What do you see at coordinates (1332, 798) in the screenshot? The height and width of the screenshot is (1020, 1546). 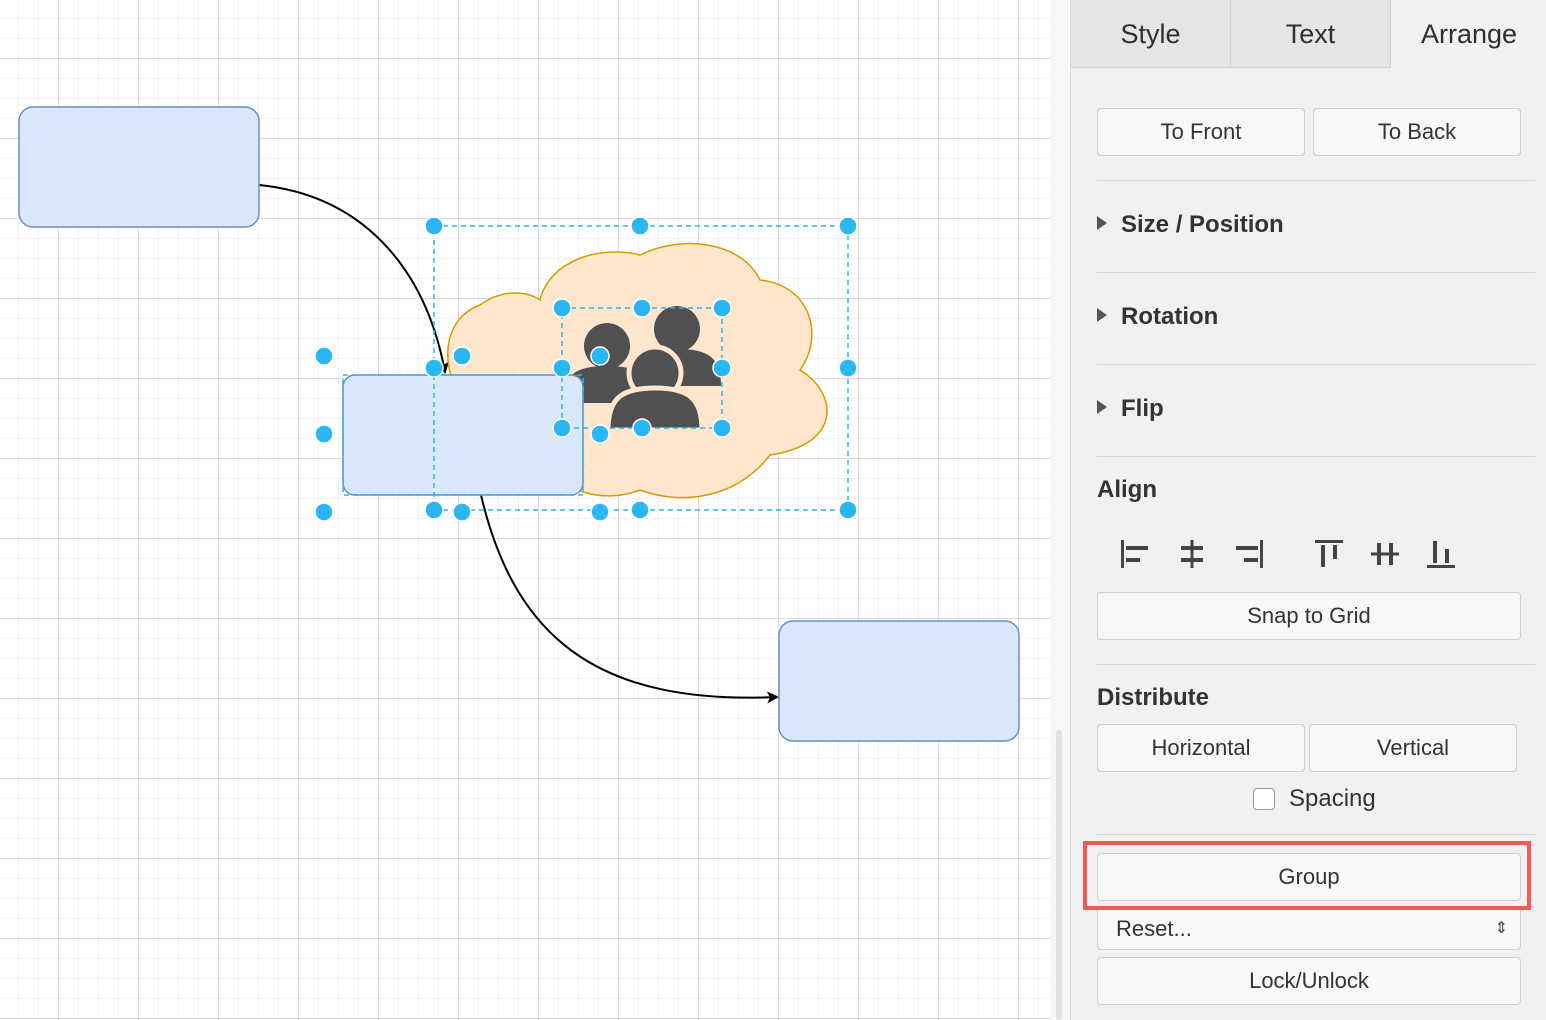 I see `spacing-label: Spacing` at bounding box center [1332, 798].